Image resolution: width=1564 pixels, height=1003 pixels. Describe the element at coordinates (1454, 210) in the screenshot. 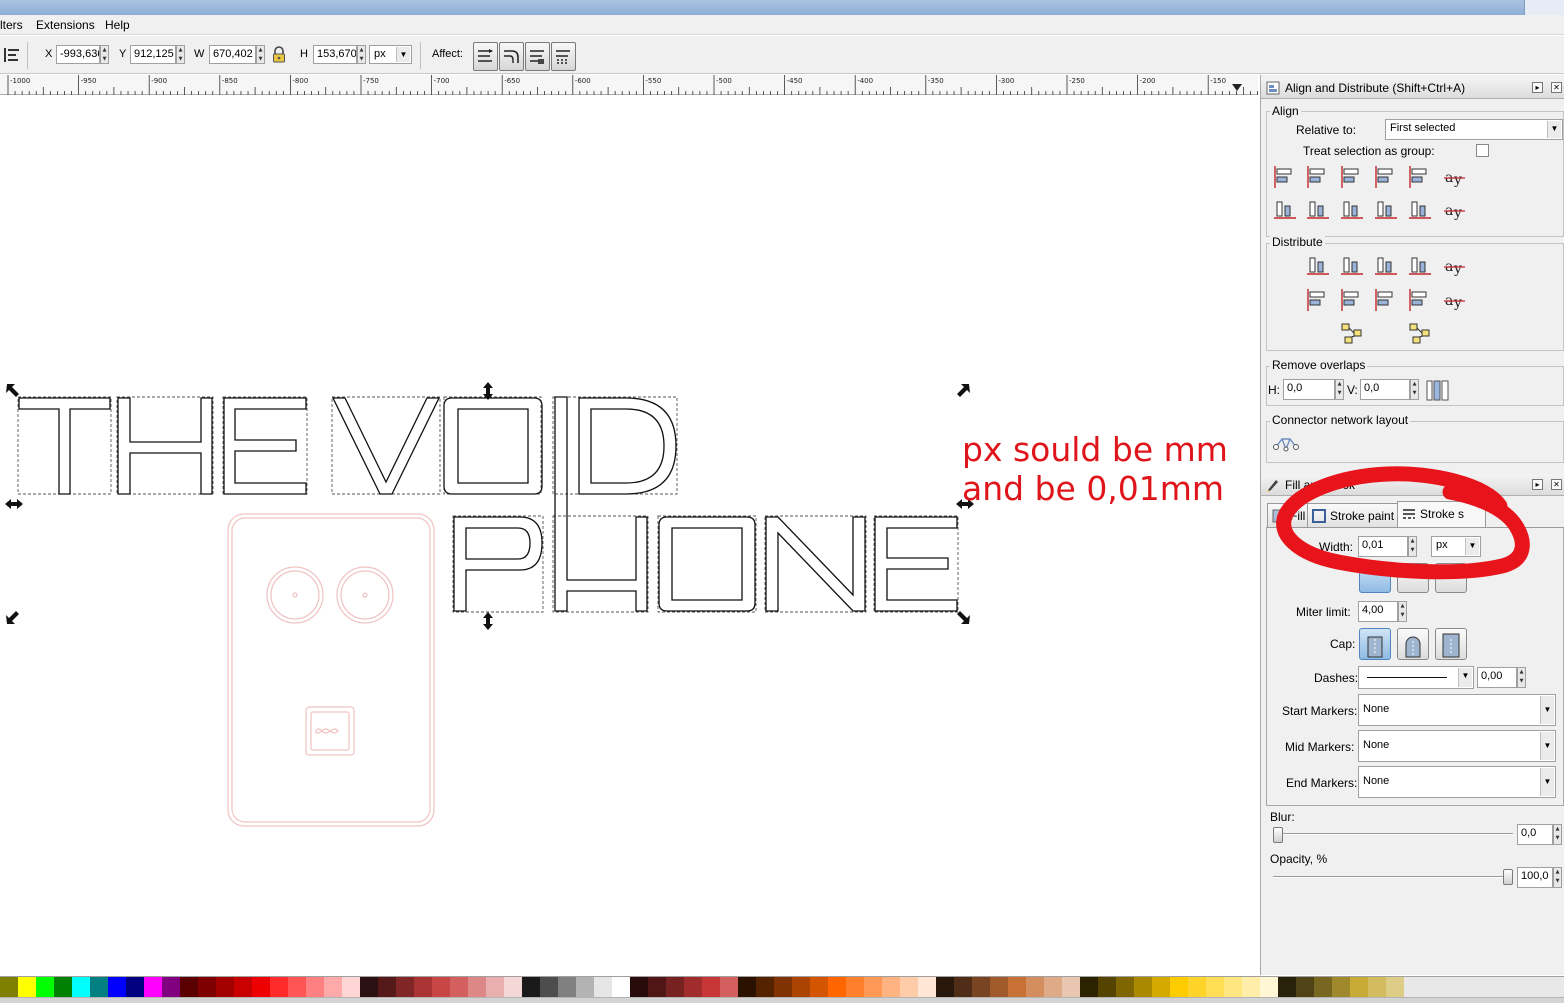

I see `align-baseline-vertical-button: ay` at that location.